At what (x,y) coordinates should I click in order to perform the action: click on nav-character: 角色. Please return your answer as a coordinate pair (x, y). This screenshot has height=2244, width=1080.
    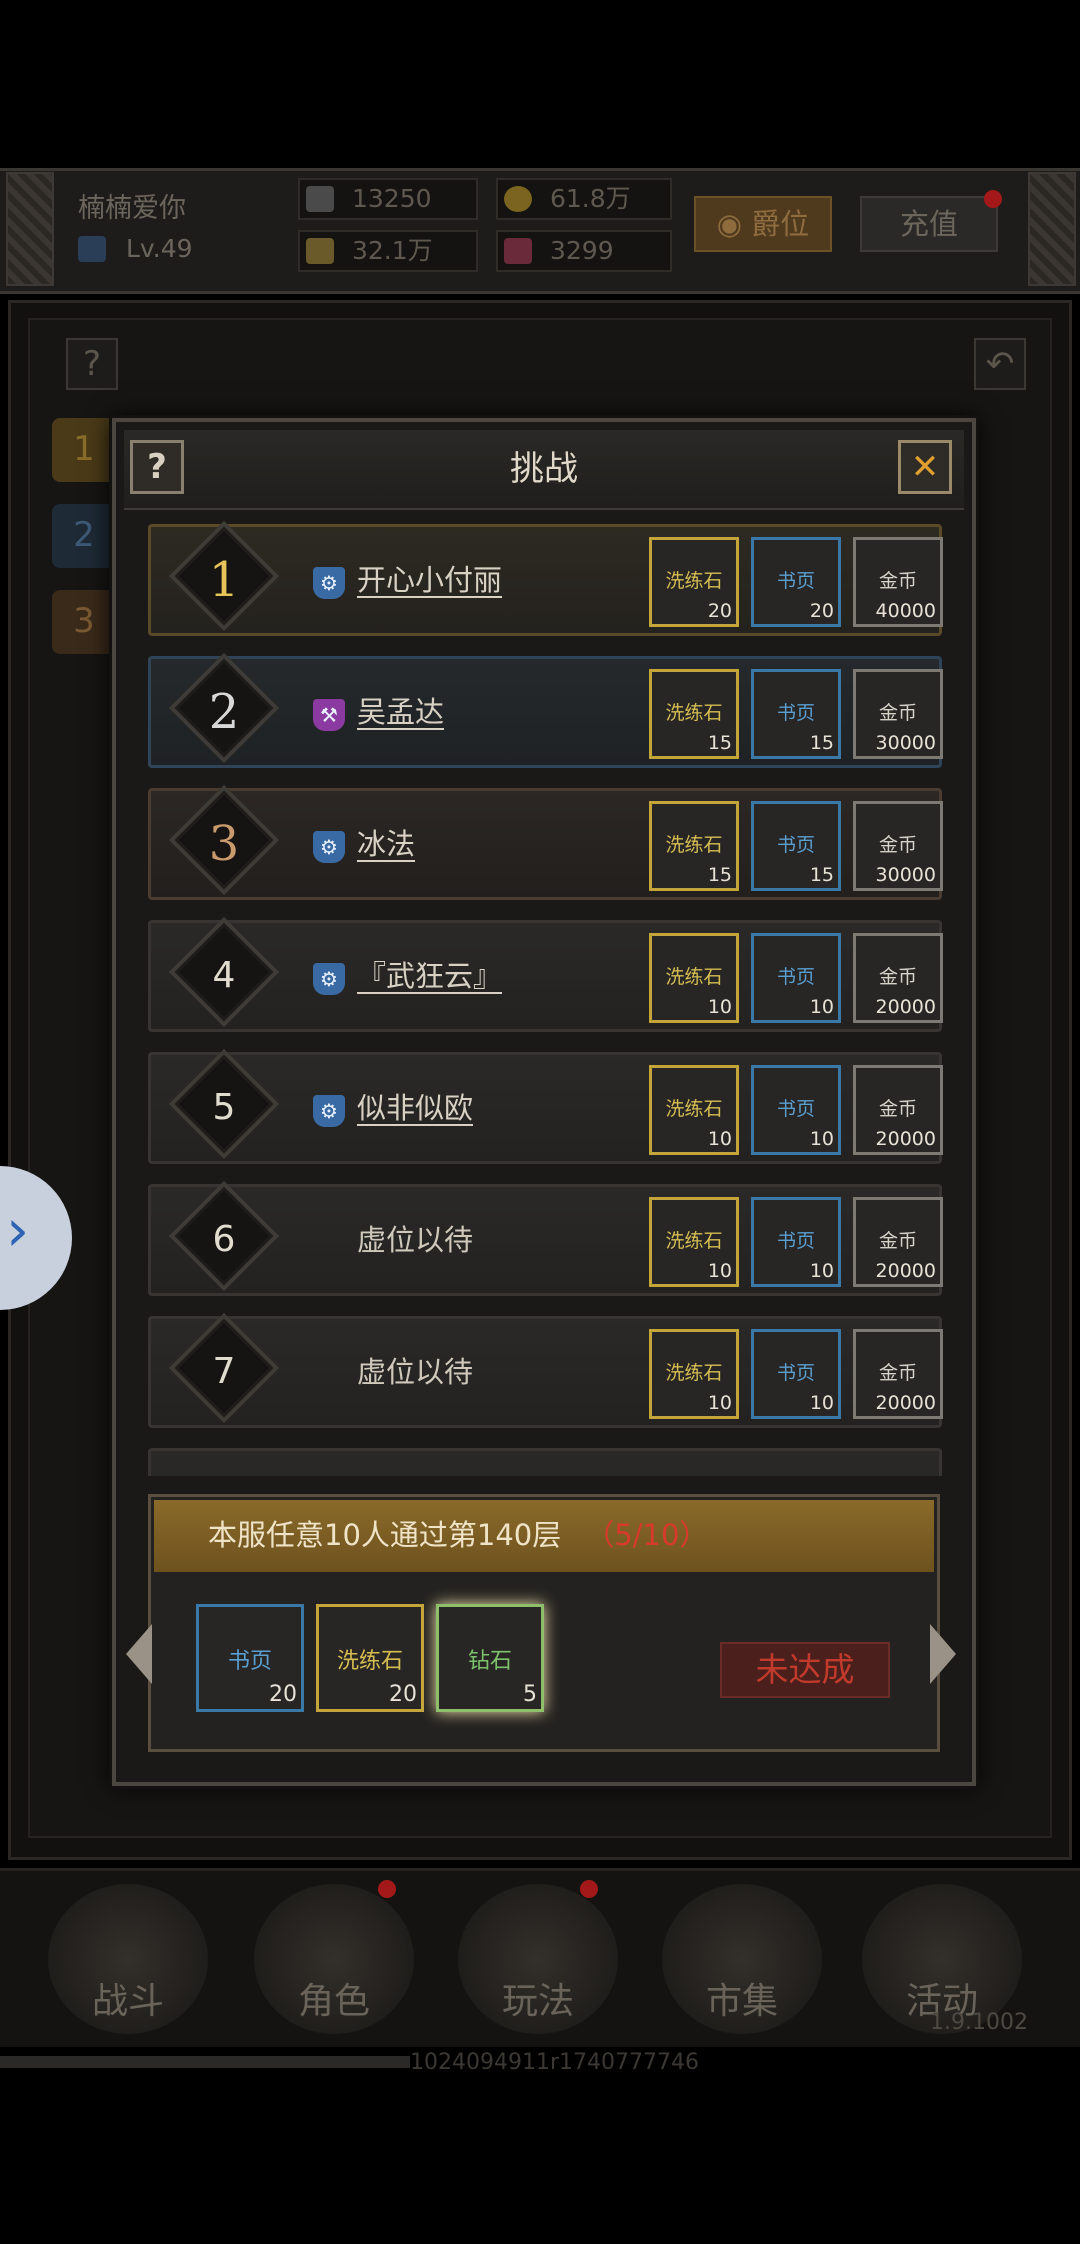
    Looking at the image, I should click on (334, 1959).